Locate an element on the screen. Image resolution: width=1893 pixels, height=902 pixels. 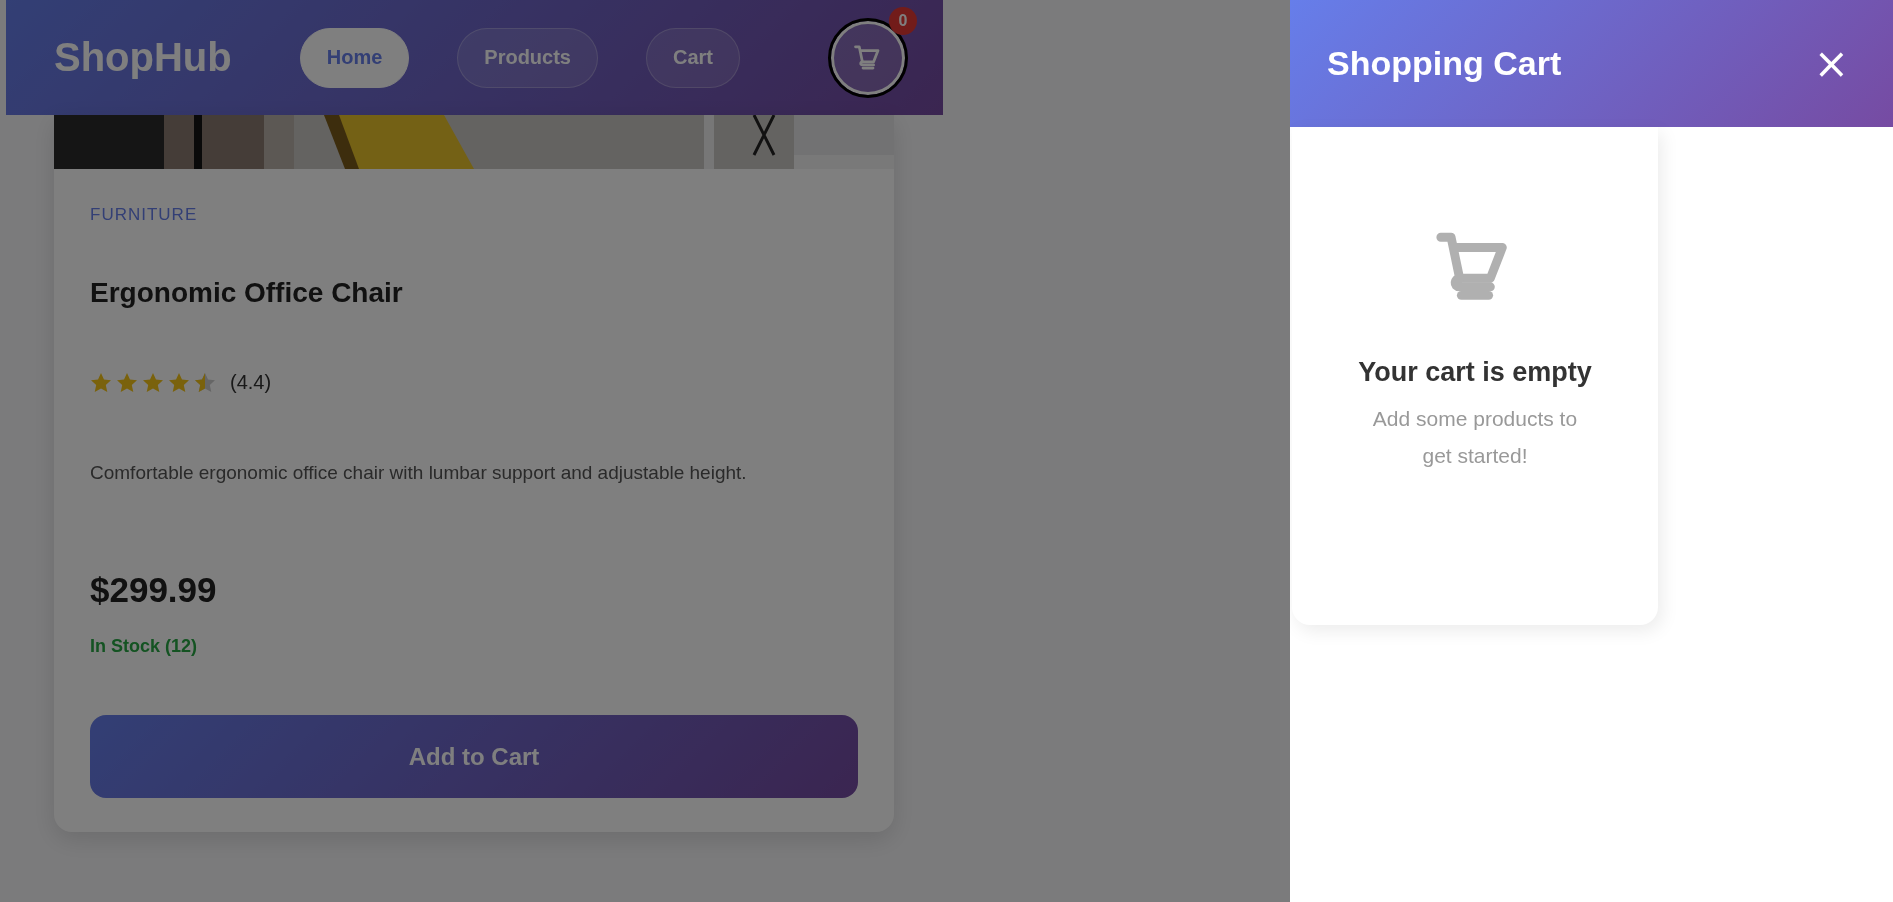
product-title: Ergonomic Office Chair is located at coordinates (246, 293).